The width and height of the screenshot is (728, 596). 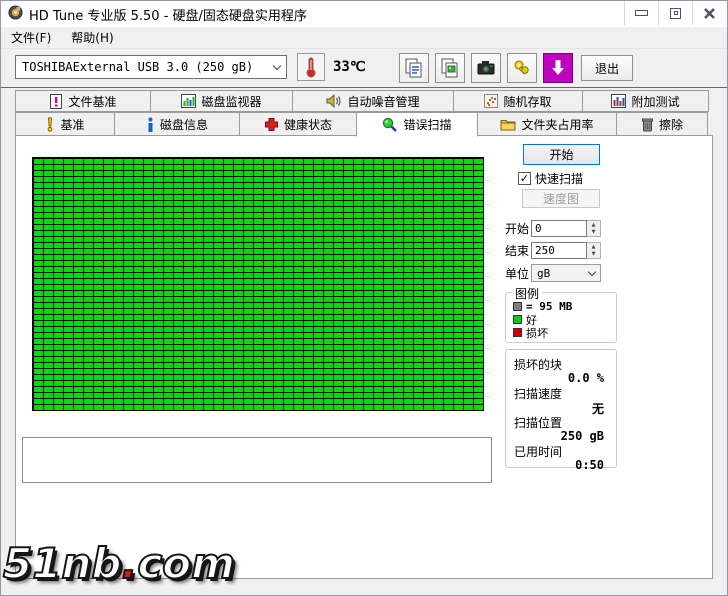 What do you see at coordinates (150, 124) in the screenshot?
I see `disk-info-icon` at bounding box center [150, 124].